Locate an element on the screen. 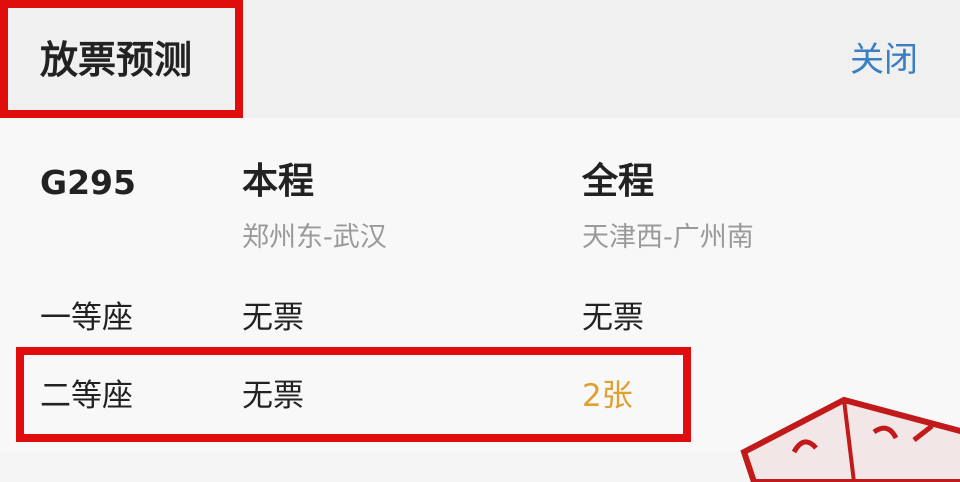 The image size is (960, 482). column-route-segment: 郑州东-武汉 is located at coordinates (314, 237).